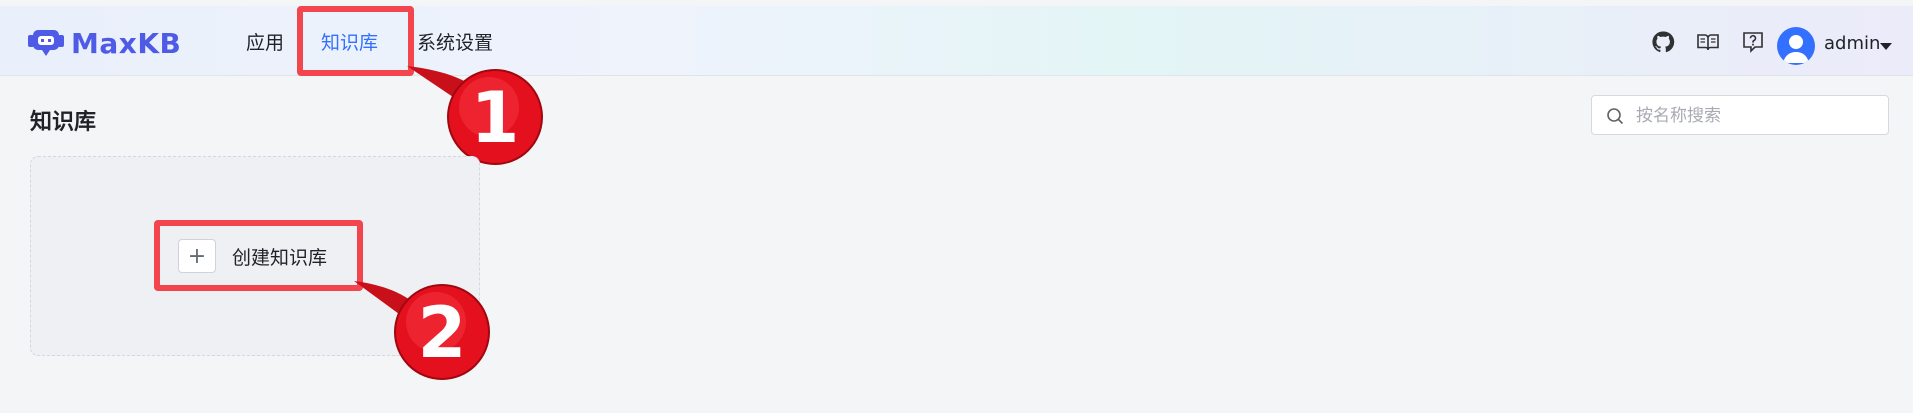 The image size is (1913, 413). I want to click on book-icon, so click(1708, 42).